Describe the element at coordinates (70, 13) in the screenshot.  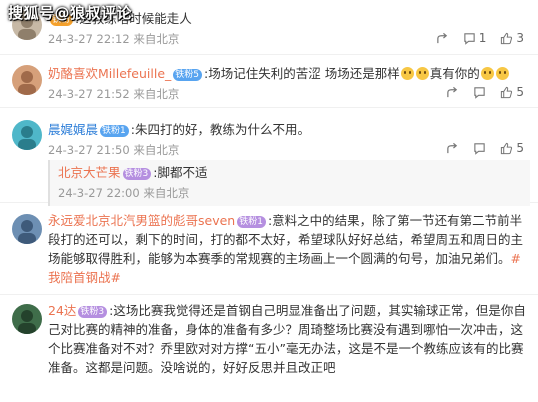
I see `watermark: 搜狐号@狼叔评论` at that location.